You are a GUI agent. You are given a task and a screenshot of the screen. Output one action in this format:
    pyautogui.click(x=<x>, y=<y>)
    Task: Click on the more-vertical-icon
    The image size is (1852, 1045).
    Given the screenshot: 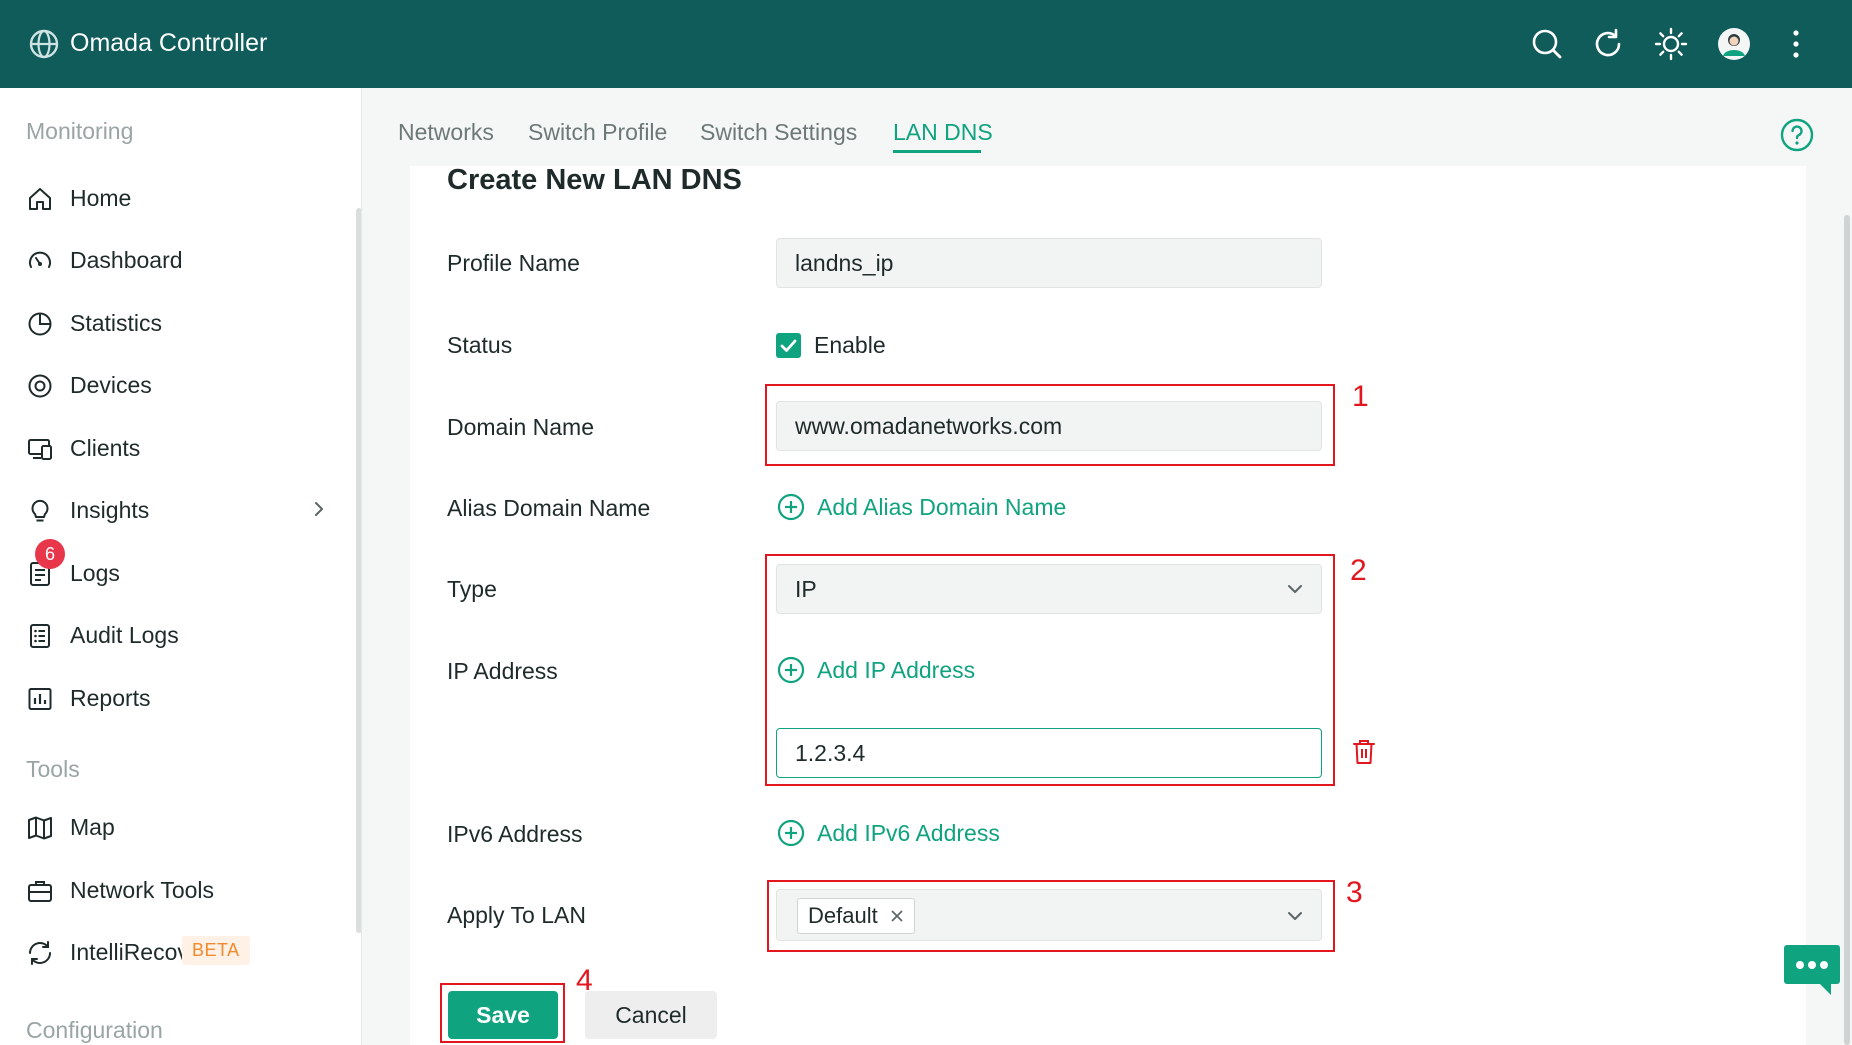 What is the action you would take?
    pyautogui.click(x=1796, y=44)
    